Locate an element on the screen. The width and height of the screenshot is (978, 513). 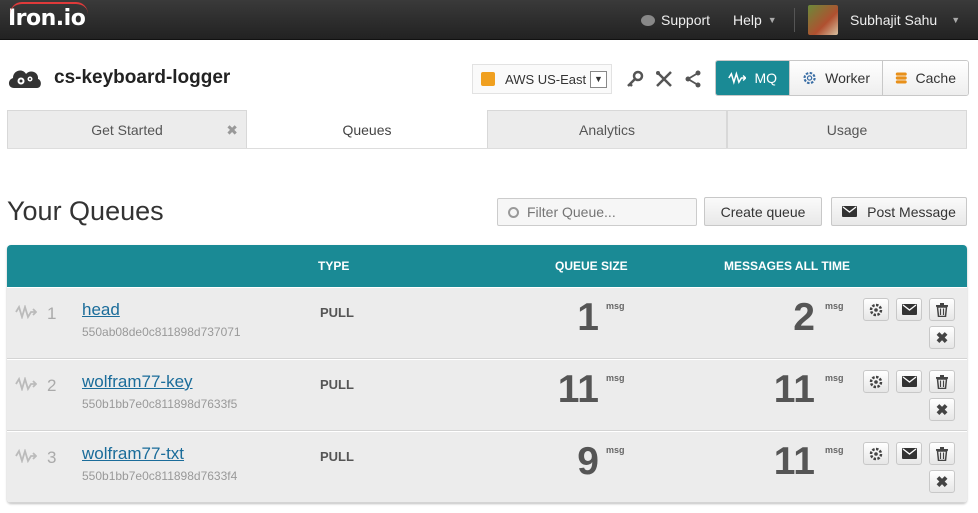
page-title: Your Queues is located at coordinates (85, 211).